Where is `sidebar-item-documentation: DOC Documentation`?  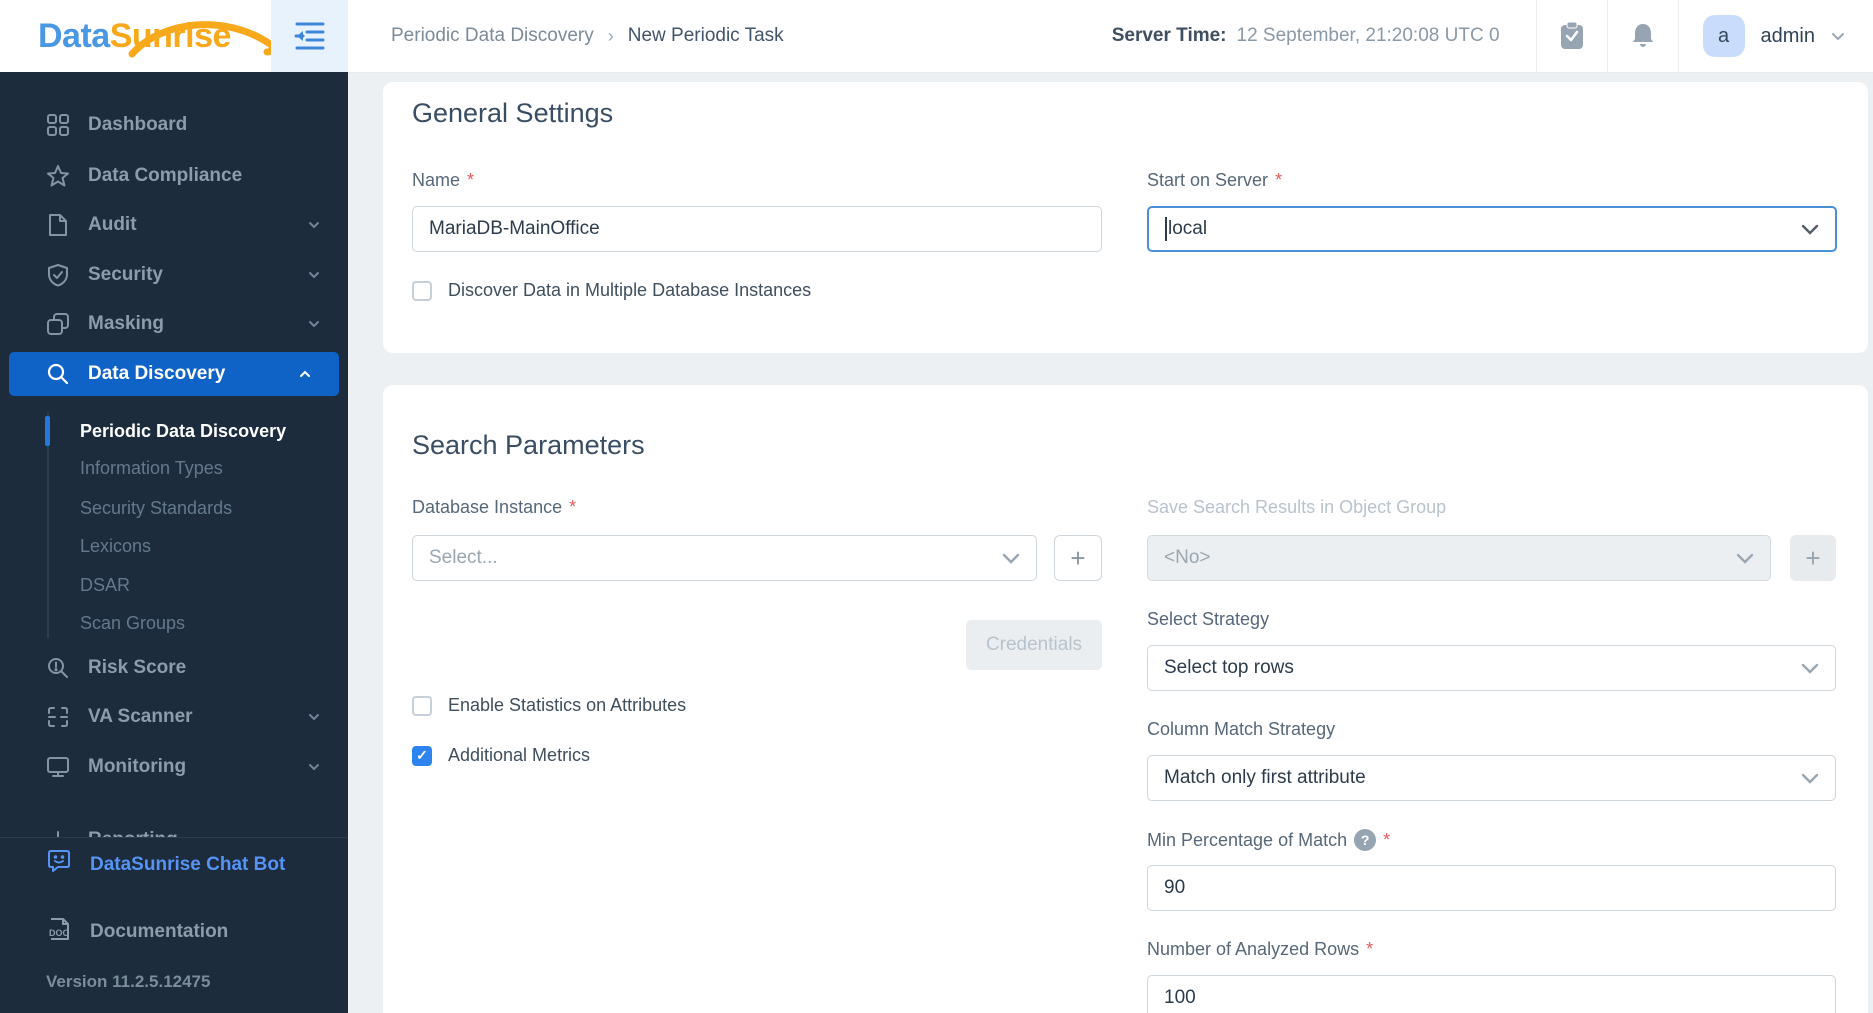
sidebar-item-documentation: DOC Documentation is located at coordinates (174, 932).